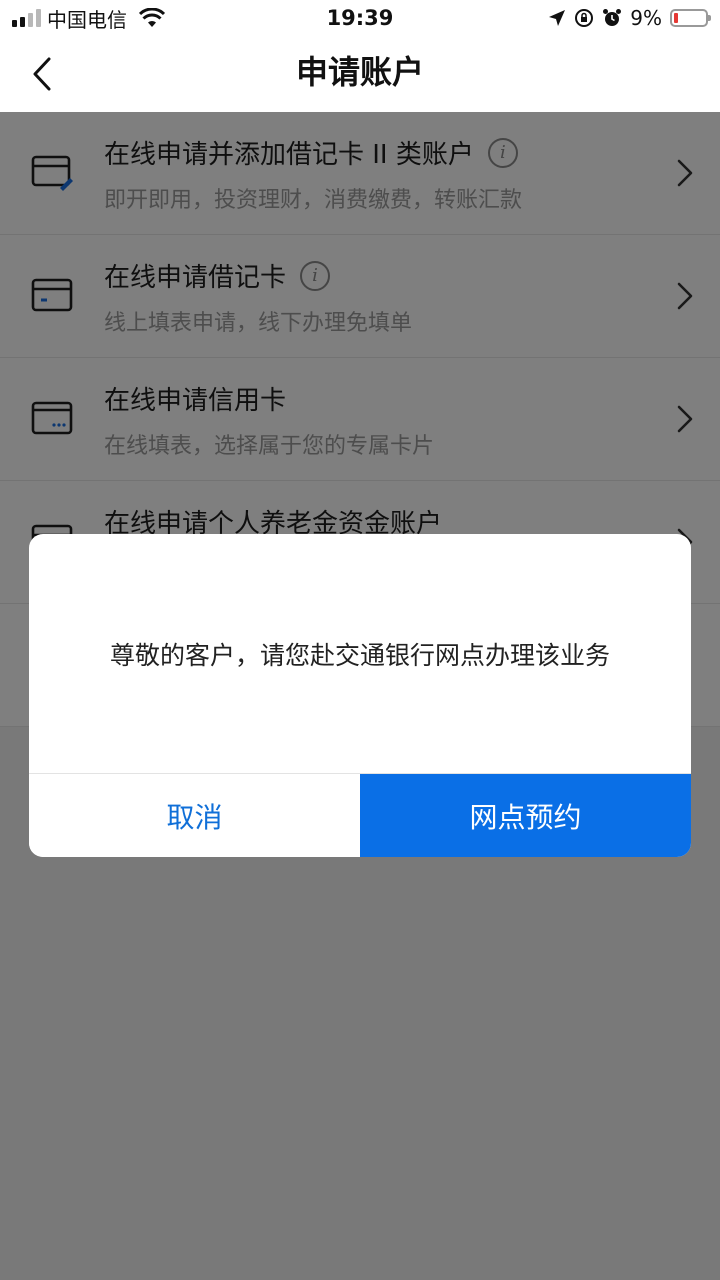 The height and width of the screenshot is (1280, 720). What do you see at coordinates (646, 18) in the screenshot?
I see `battery-percent: 9%` at bounding box center [646, 18].